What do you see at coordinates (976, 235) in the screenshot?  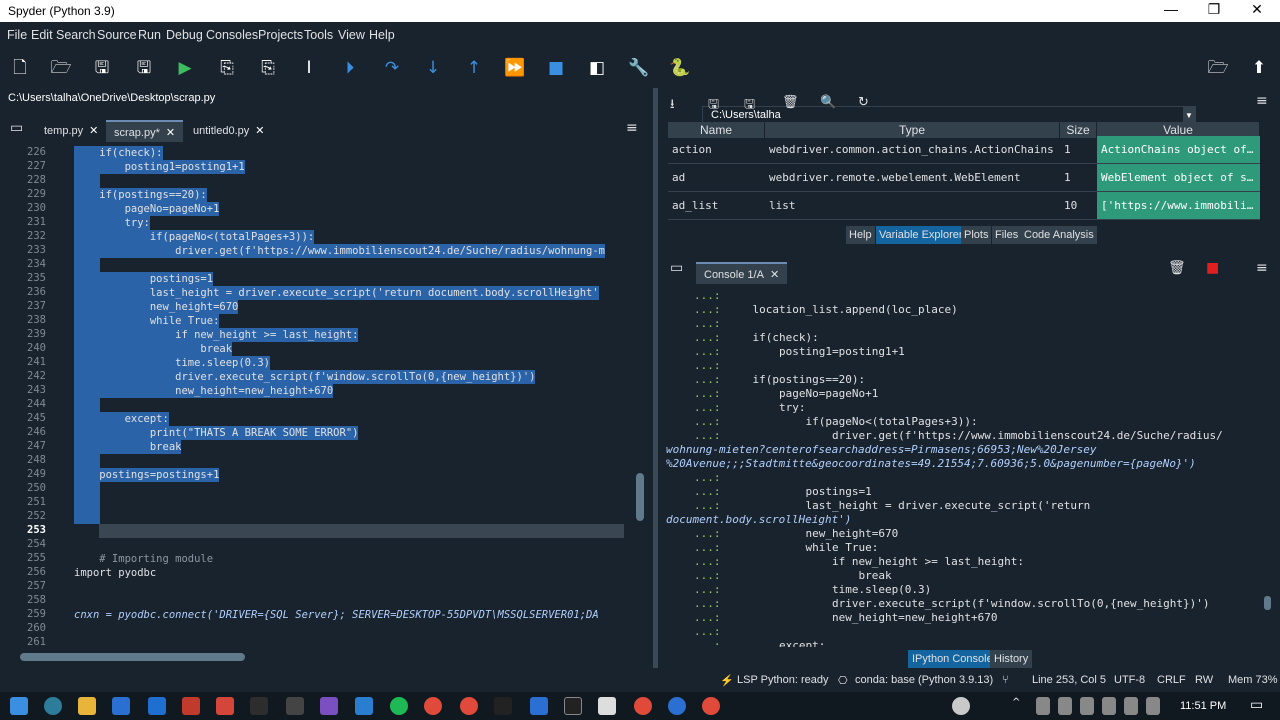 I see `tab-plots: Plots` at bounding box center [976, 235].